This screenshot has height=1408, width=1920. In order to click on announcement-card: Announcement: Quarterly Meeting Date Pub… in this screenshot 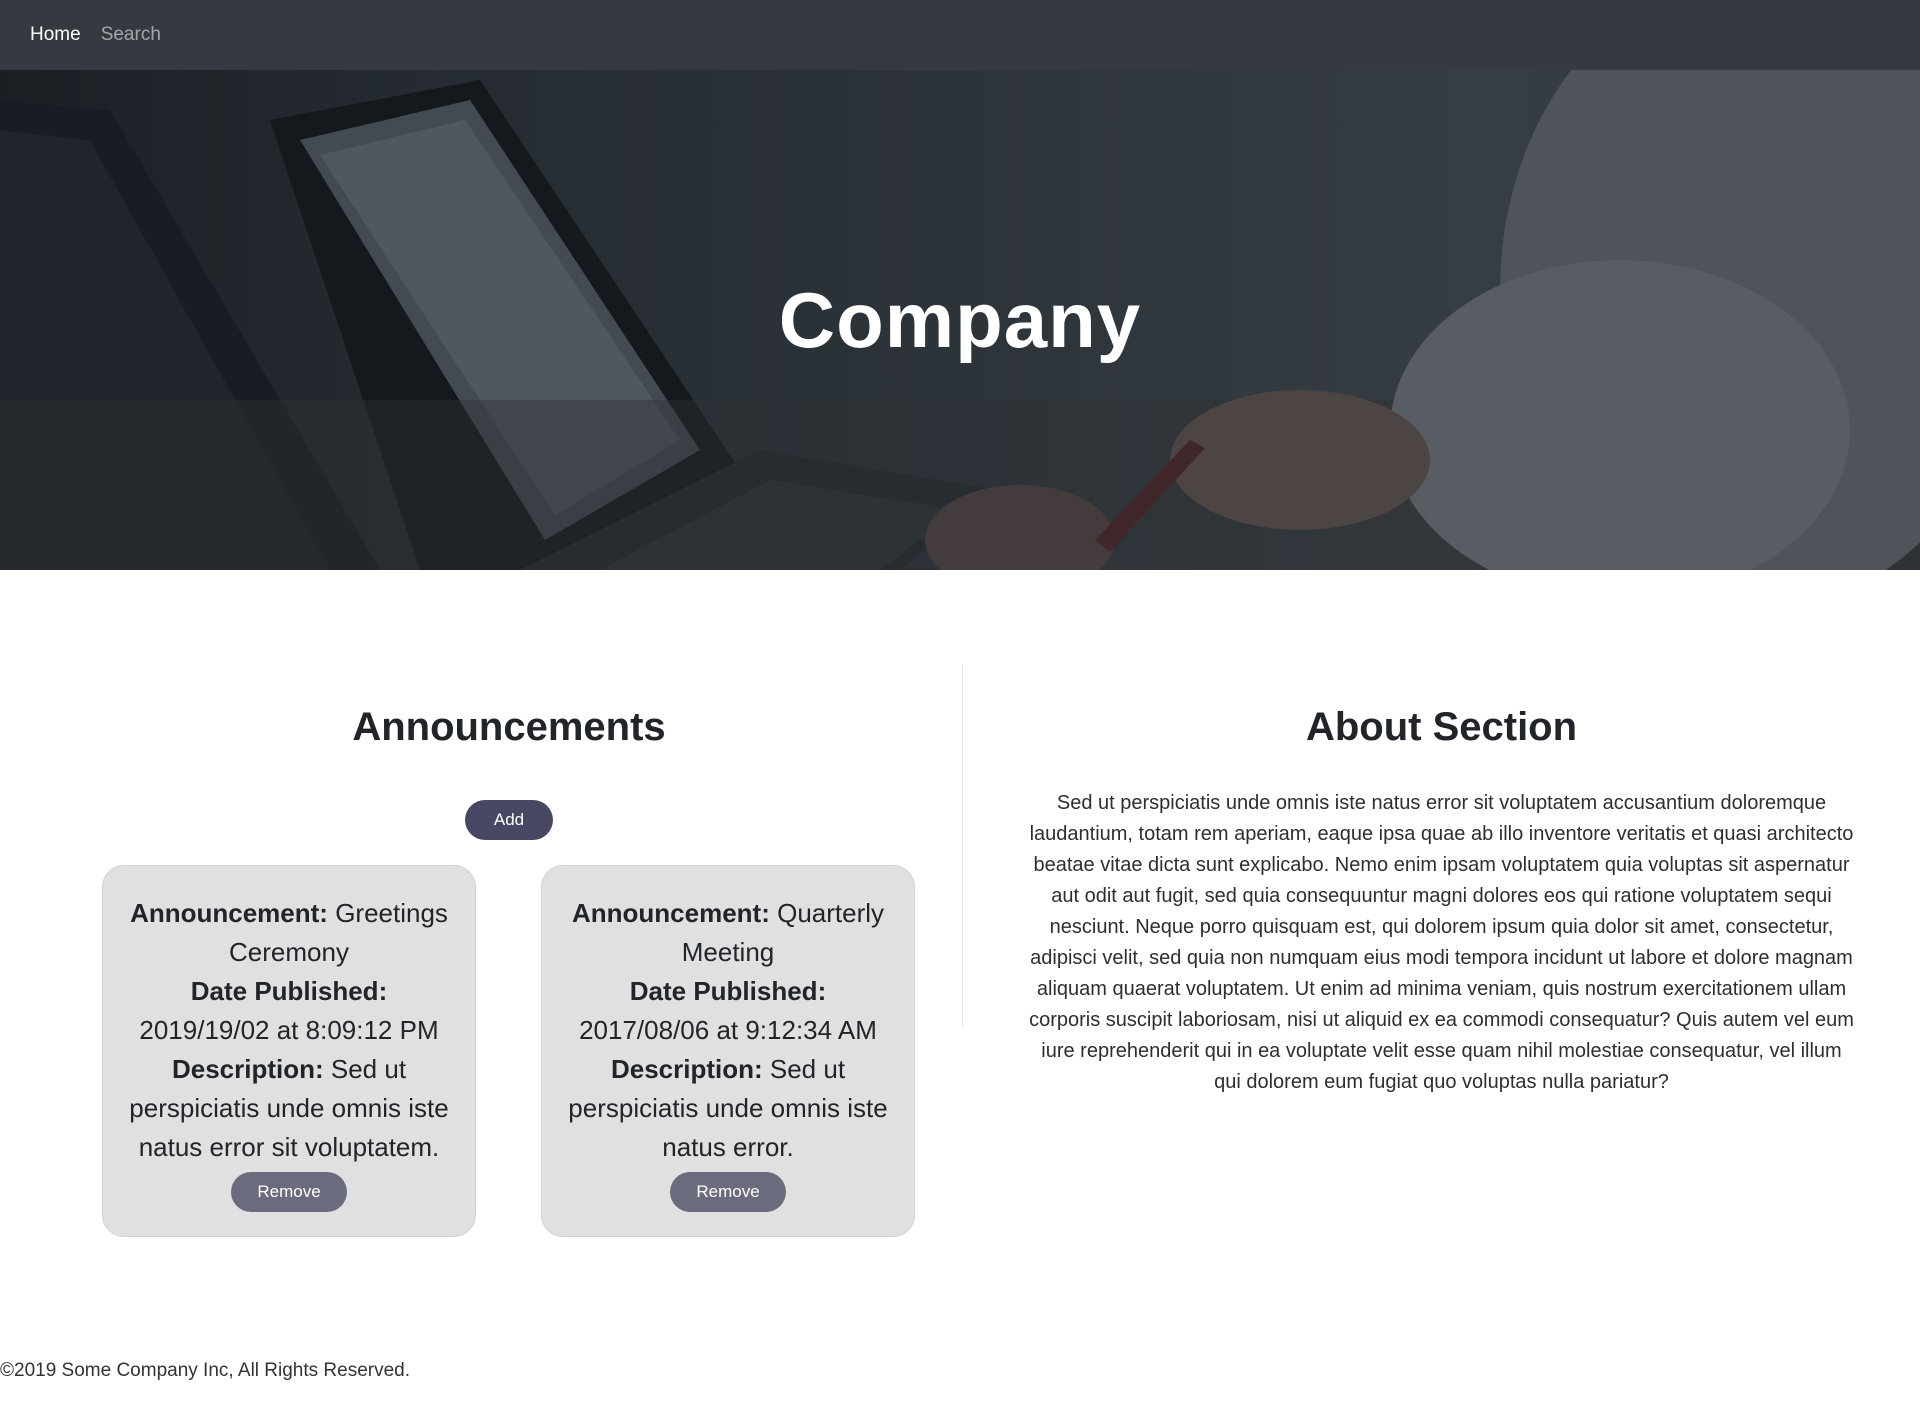, I will do `click(728, 1051)`.